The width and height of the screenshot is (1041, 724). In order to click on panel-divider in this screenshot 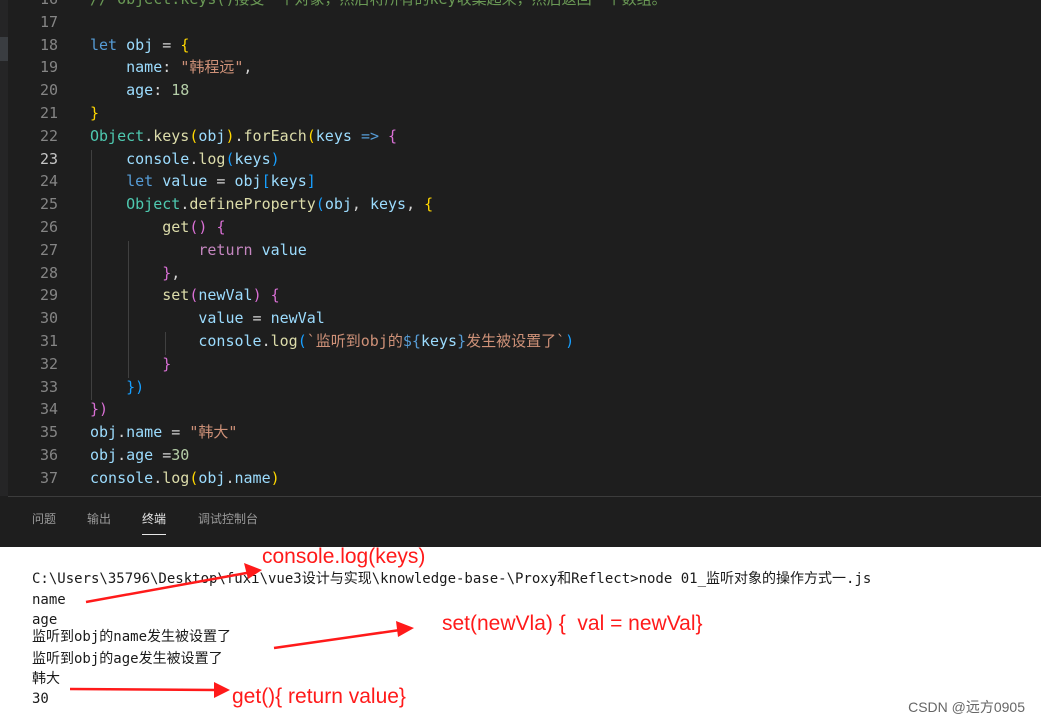, I will do `click(524, 496)`.